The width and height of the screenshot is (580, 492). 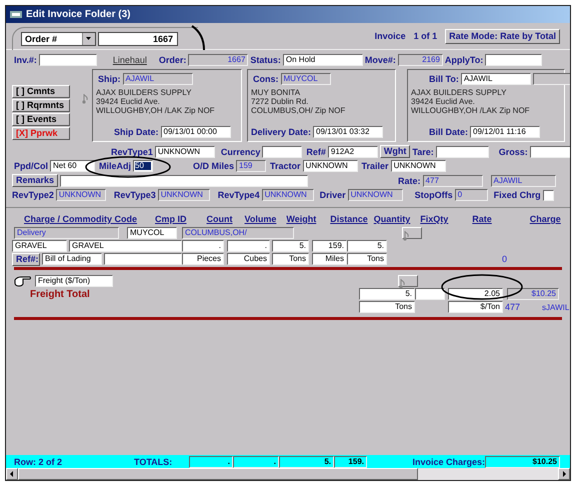 I want to click on checkbox, so click(x=548, y=195).